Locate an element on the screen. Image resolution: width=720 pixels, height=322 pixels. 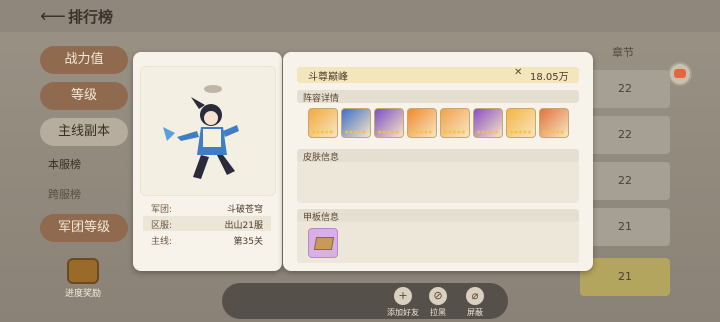
lineup-section-header is located at coordinates (438, 96).